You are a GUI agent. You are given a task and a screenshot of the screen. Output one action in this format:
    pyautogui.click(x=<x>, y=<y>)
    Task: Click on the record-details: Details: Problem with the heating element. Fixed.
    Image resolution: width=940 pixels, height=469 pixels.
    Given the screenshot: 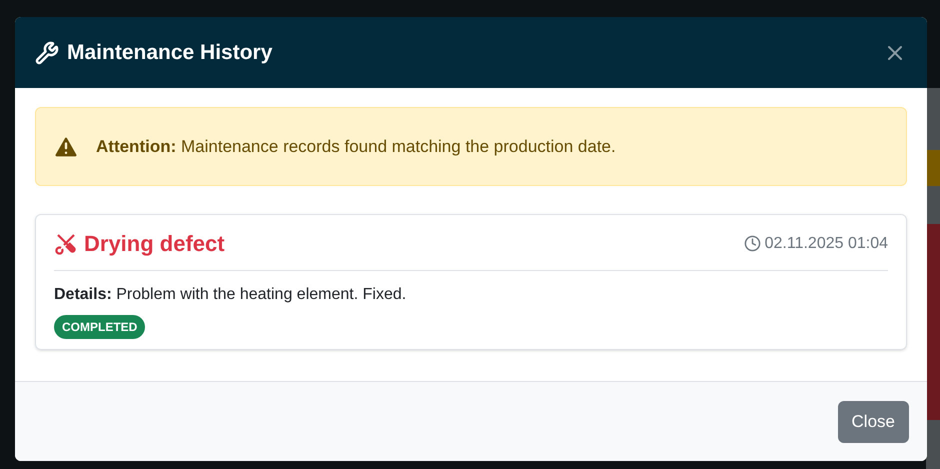 What is the action you would take?
    pyautogui.click(x=231, y=295)
    